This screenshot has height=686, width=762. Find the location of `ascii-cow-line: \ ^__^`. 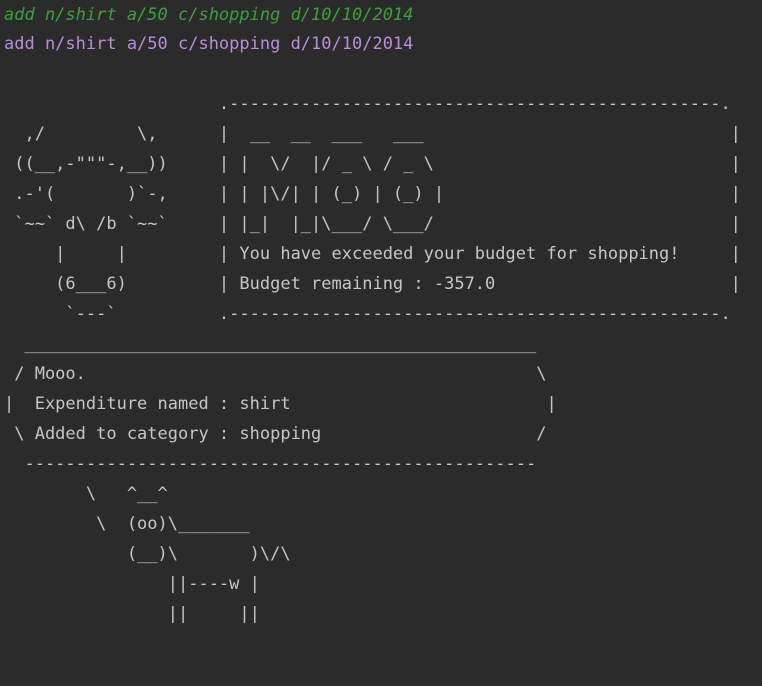

ascii-cow-line: \ ^__^ is located at coordinates (86, 494).